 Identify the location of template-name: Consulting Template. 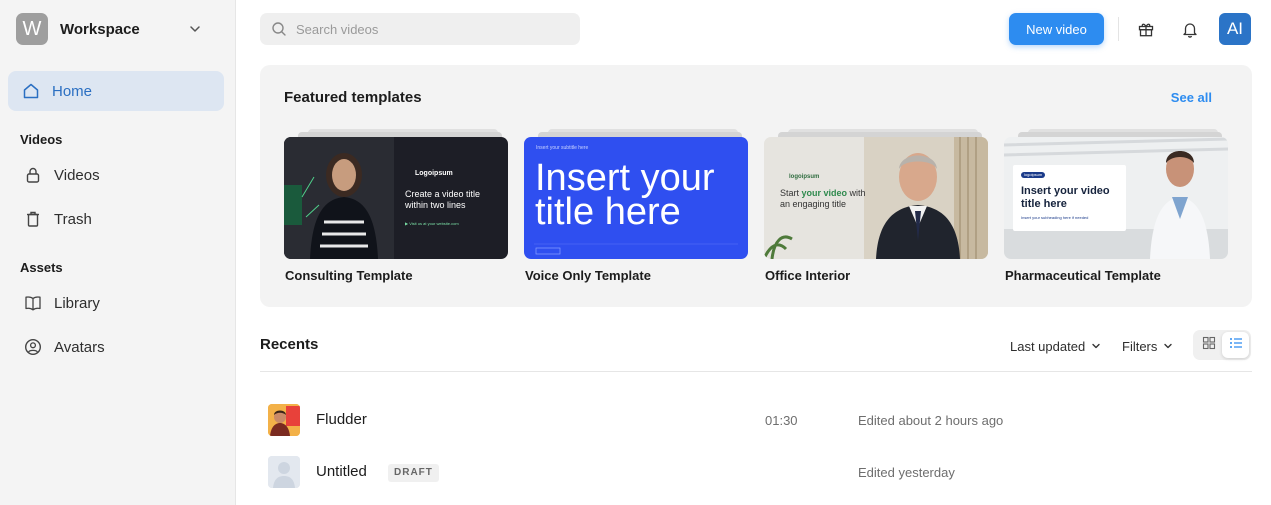
(349, 275).